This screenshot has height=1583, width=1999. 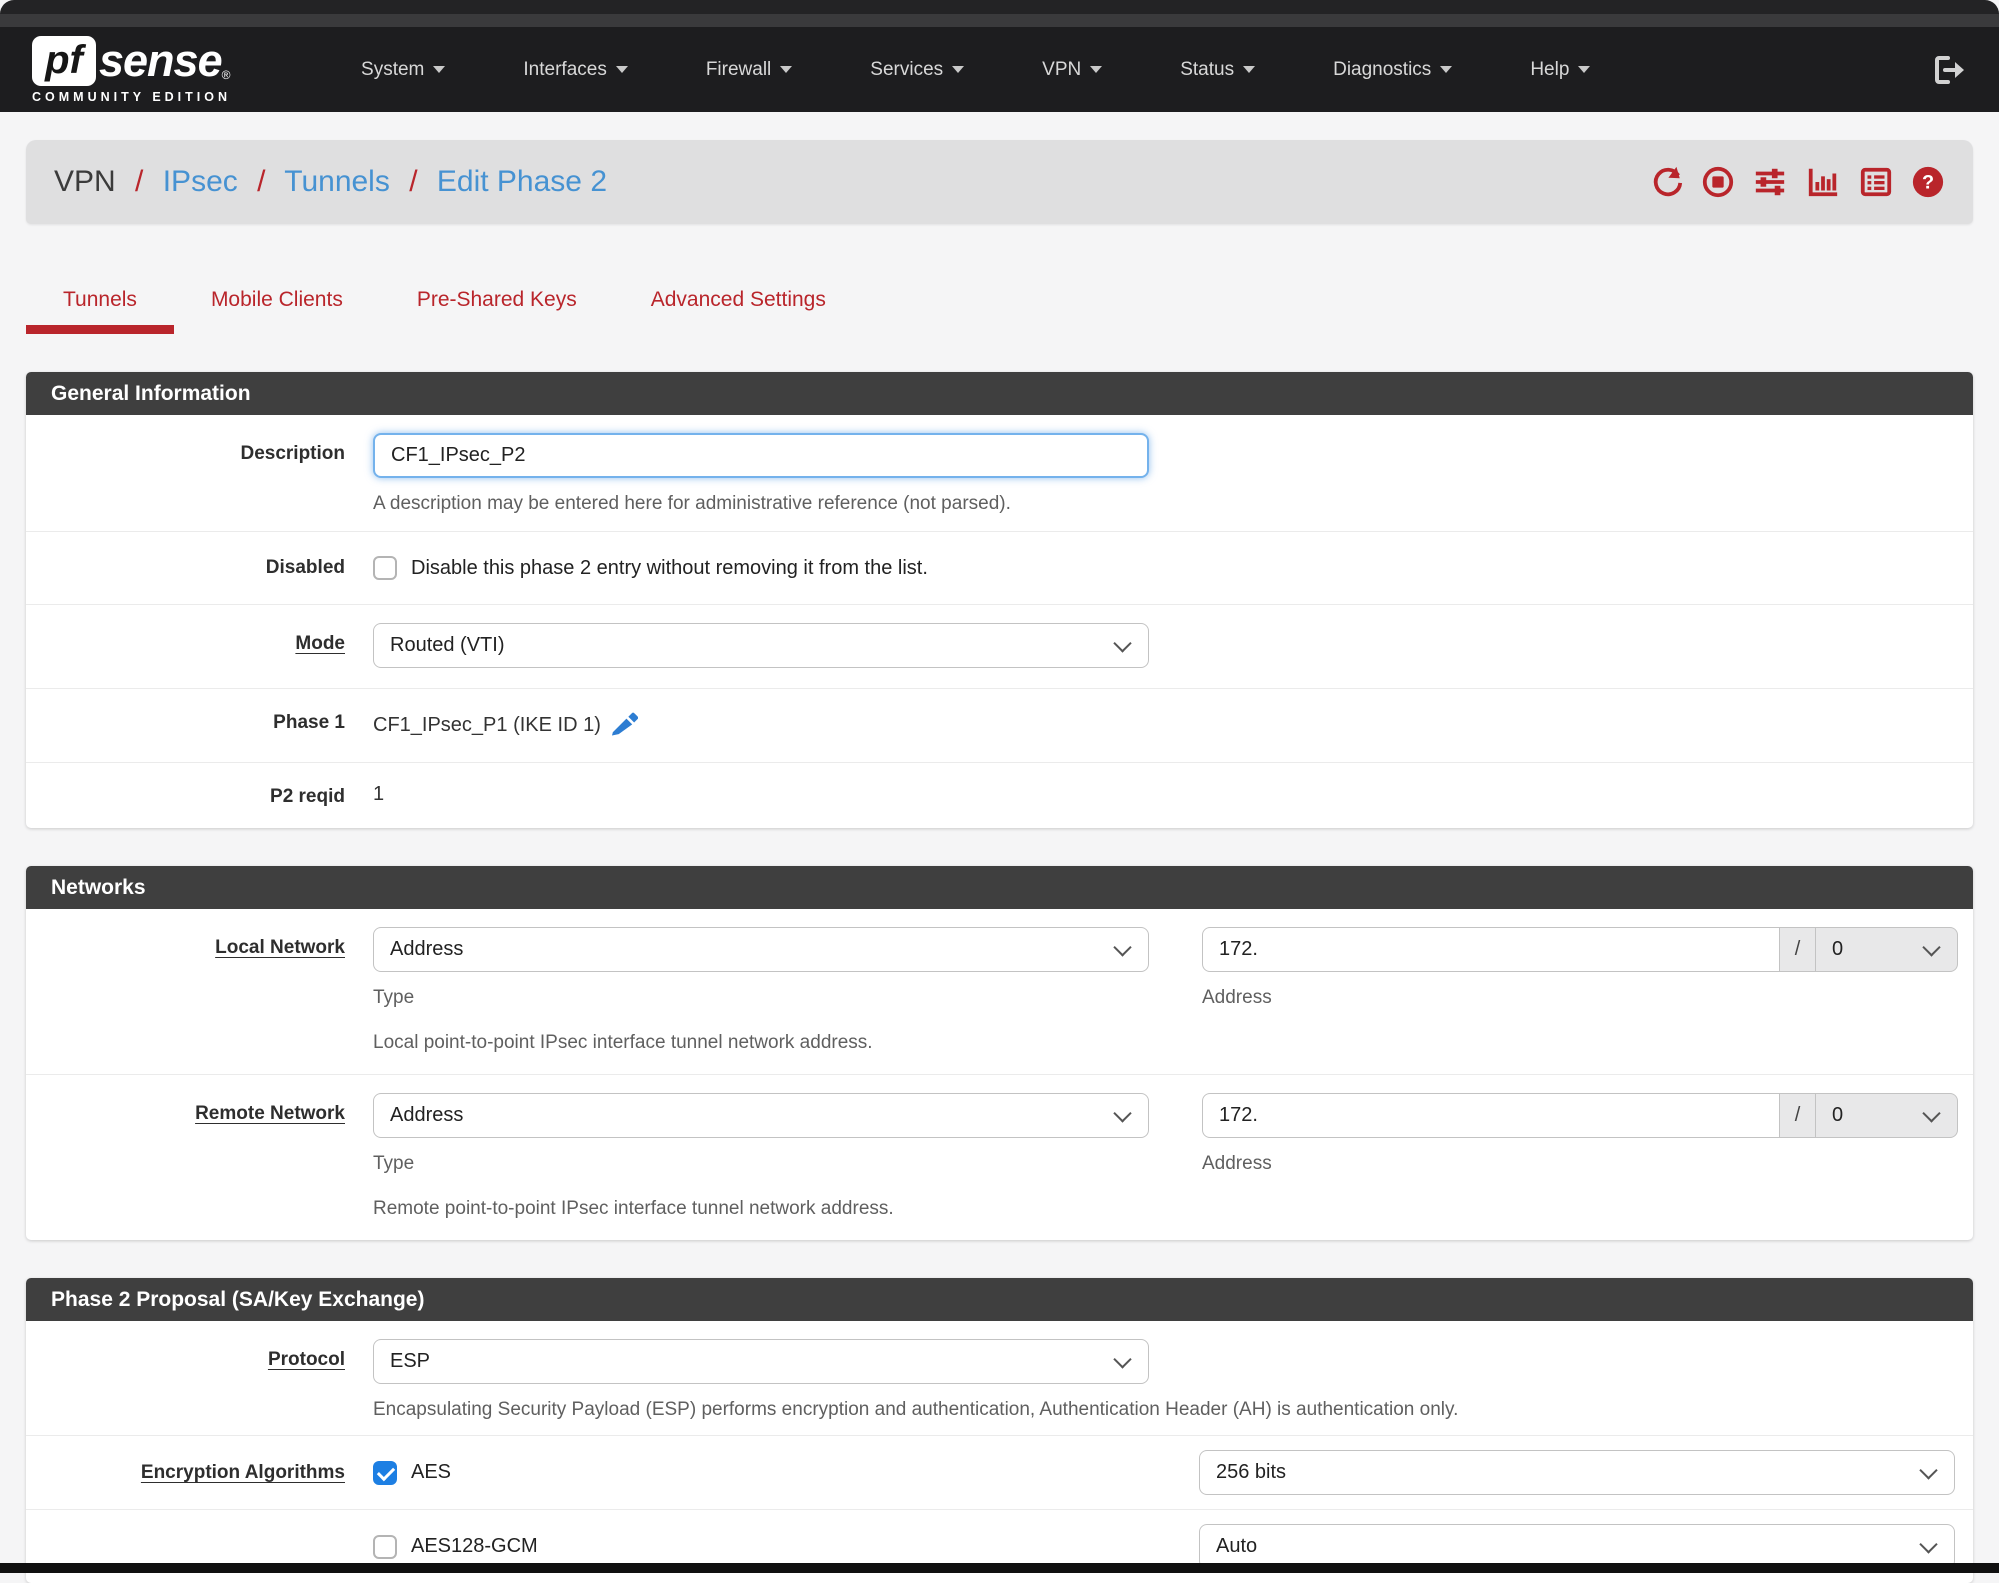 I want to click on window-chrome-strip, so click(x=999, y=20).